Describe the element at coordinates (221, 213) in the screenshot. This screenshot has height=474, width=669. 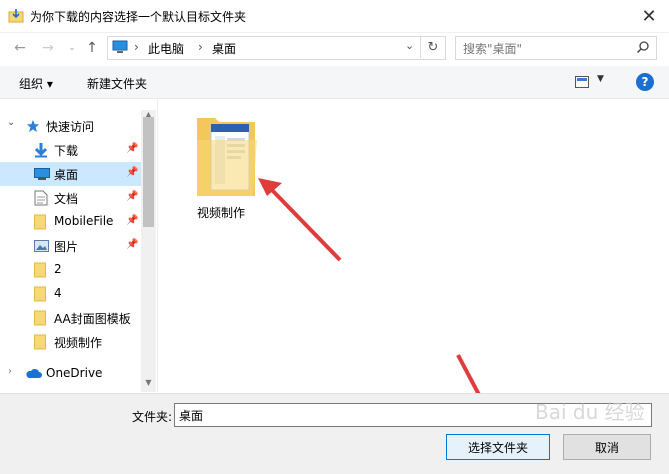
I see `folder-name: 视频制作` at that location.